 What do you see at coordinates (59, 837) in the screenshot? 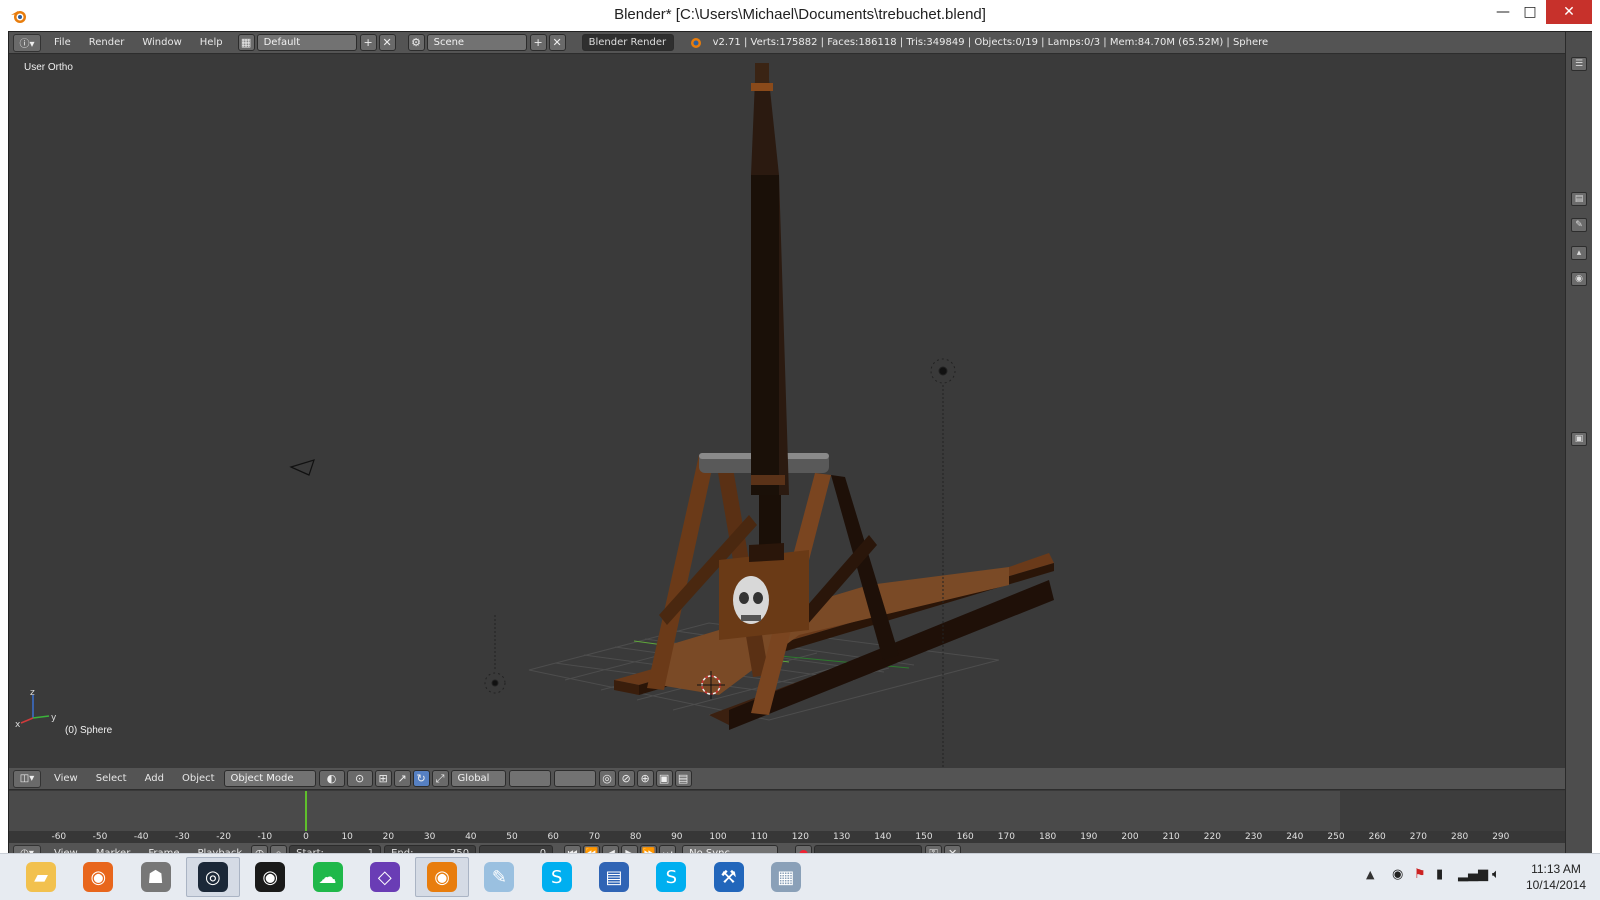
I see `timeline-tick: -60` at bounding box center [59, 837].